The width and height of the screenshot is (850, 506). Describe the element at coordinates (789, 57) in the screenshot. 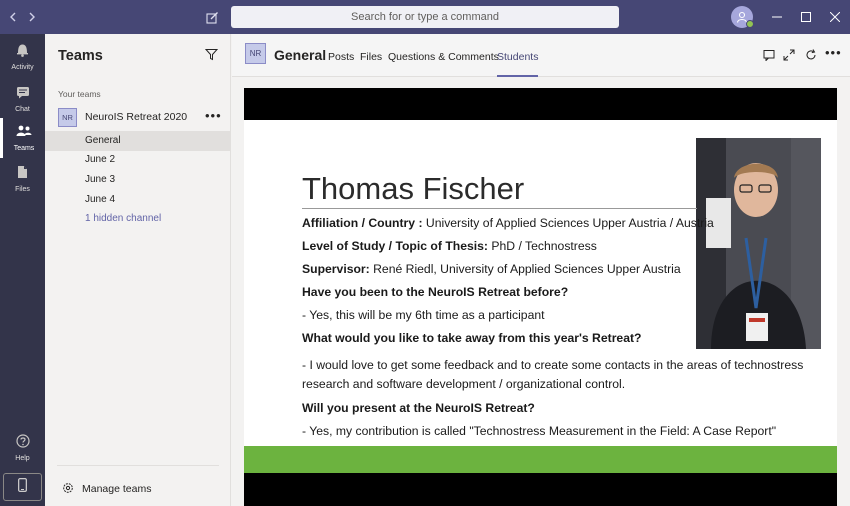

I see `expand-icon` at that location.